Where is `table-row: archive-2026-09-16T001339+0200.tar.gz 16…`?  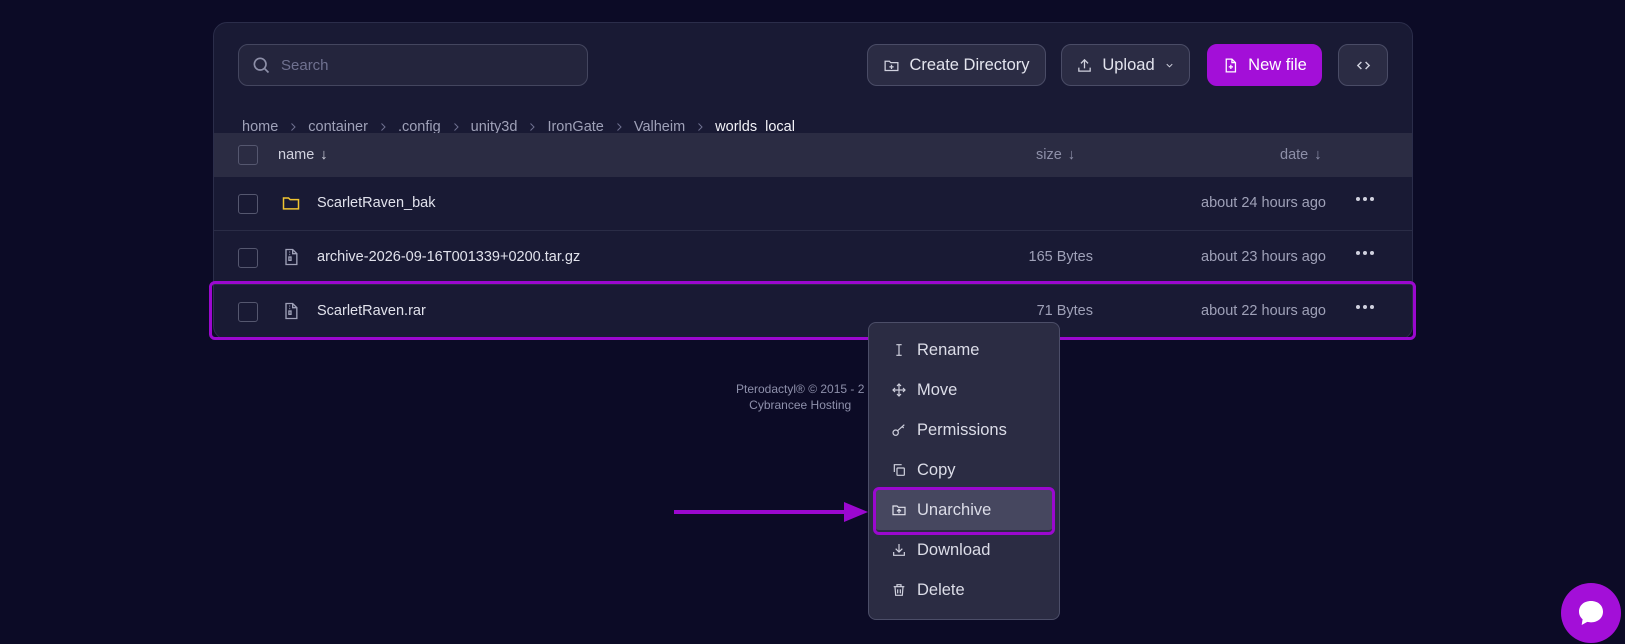 table-row: archive-2026-09-16T001339+0200.tar.gz 16… is located at coordinates (813, 258).